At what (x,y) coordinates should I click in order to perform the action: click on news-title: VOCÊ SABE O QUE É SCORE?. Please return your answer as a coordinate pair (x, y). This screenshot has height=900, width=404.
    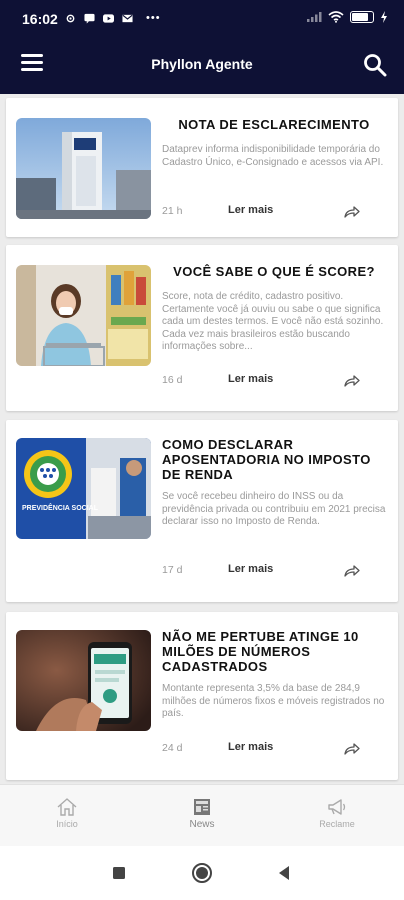
    Looking at the image, I should click on (274, 271).